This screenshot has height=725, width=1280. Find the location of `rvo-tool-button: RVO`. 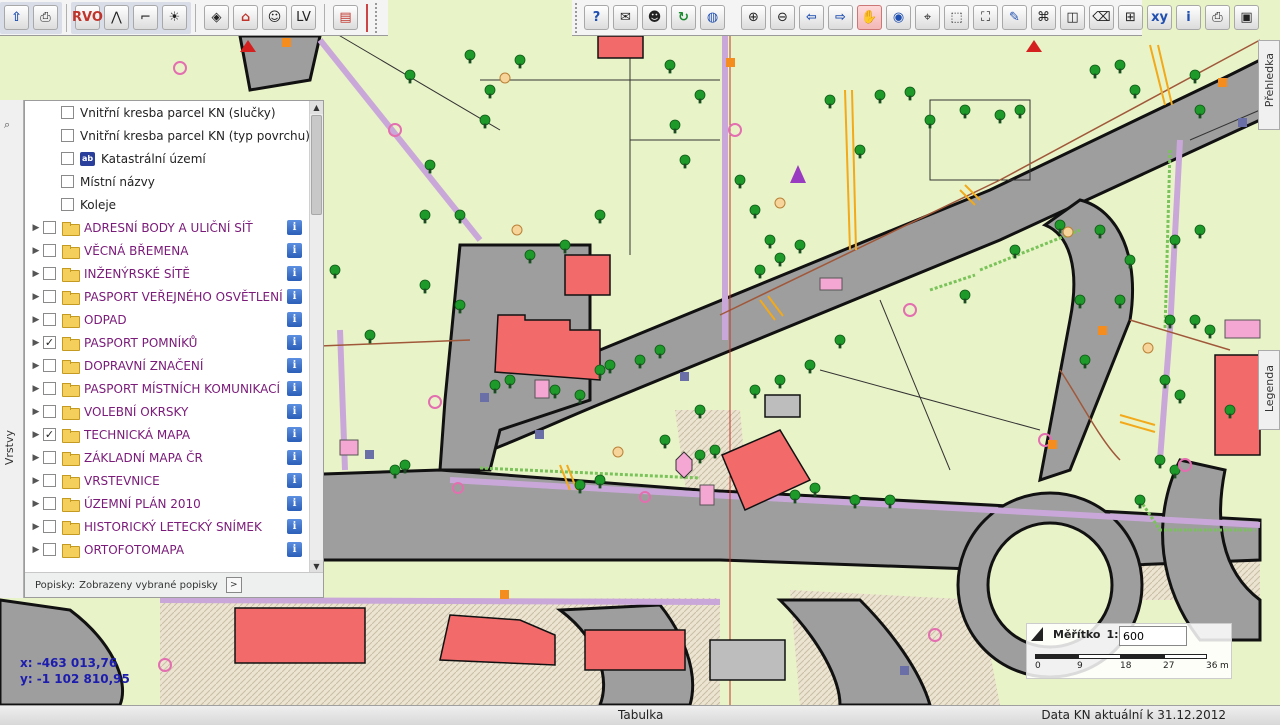

rvo-tool-button: RVO is located at coordinates (87, 17).